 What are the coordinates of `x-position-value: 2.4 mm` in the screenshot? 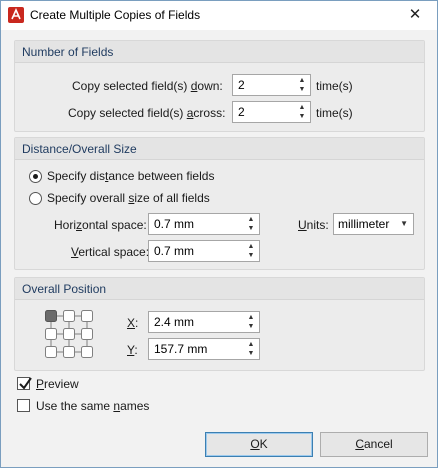 It's located at (174, 322).